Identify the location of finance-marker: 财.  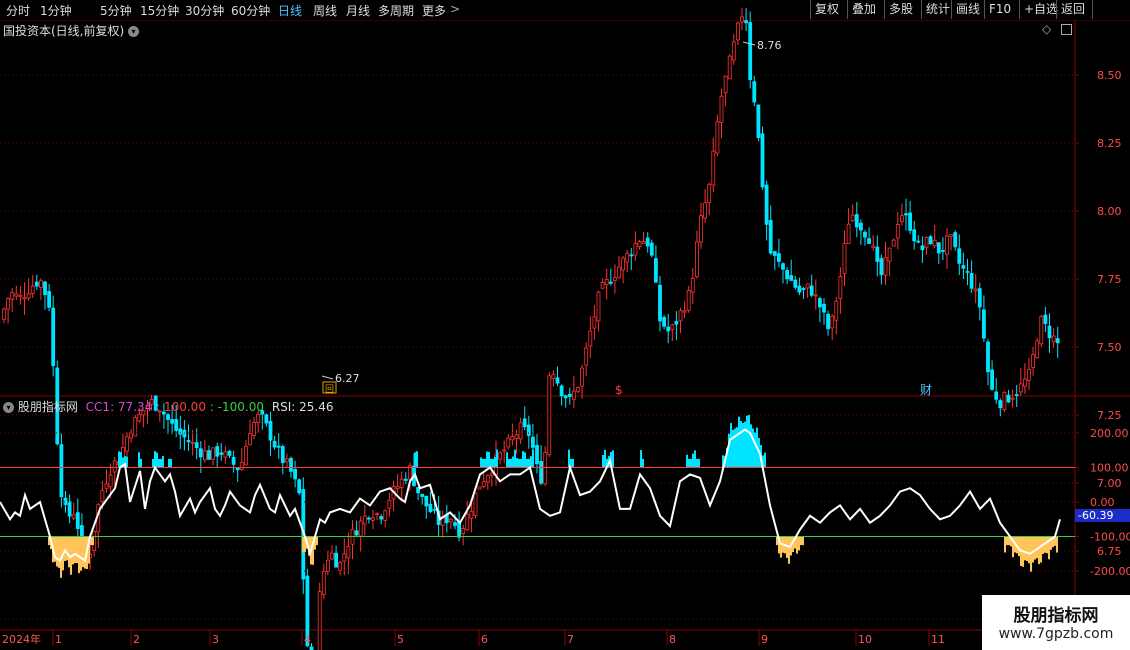
(926, 390).